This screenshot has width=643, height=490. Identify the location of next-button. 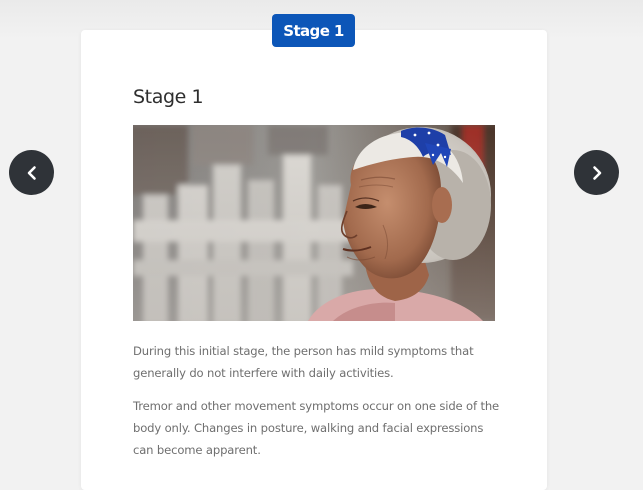
(596, 172).